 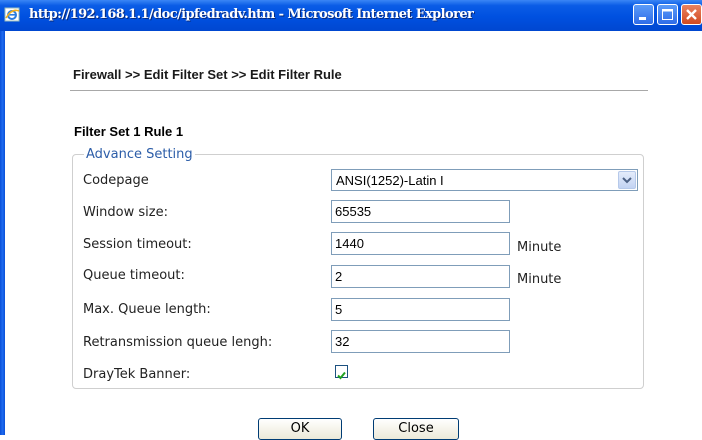 What do you see at coordinates (627, 180) in the screenshot?
I see `chevron-down-icon` at bounding box center [627, 180].